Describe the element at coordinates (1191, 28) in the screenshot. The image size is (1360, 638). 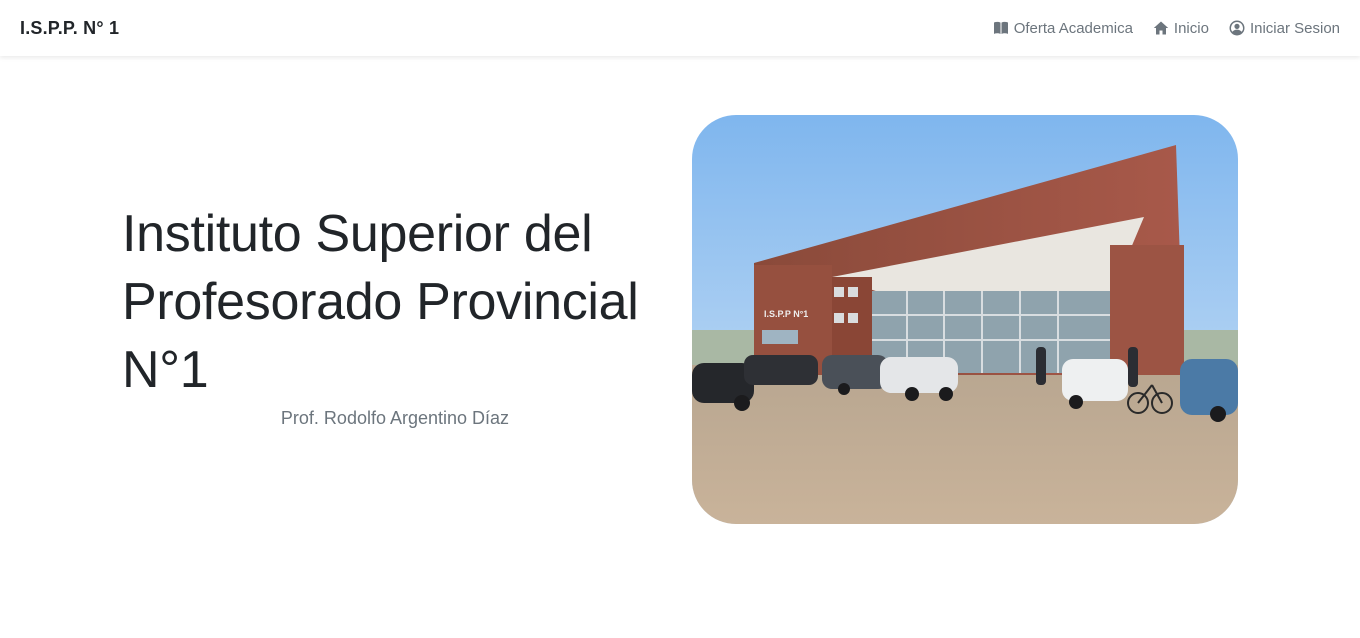
I see `nav-link-label: Inicio` at that location.